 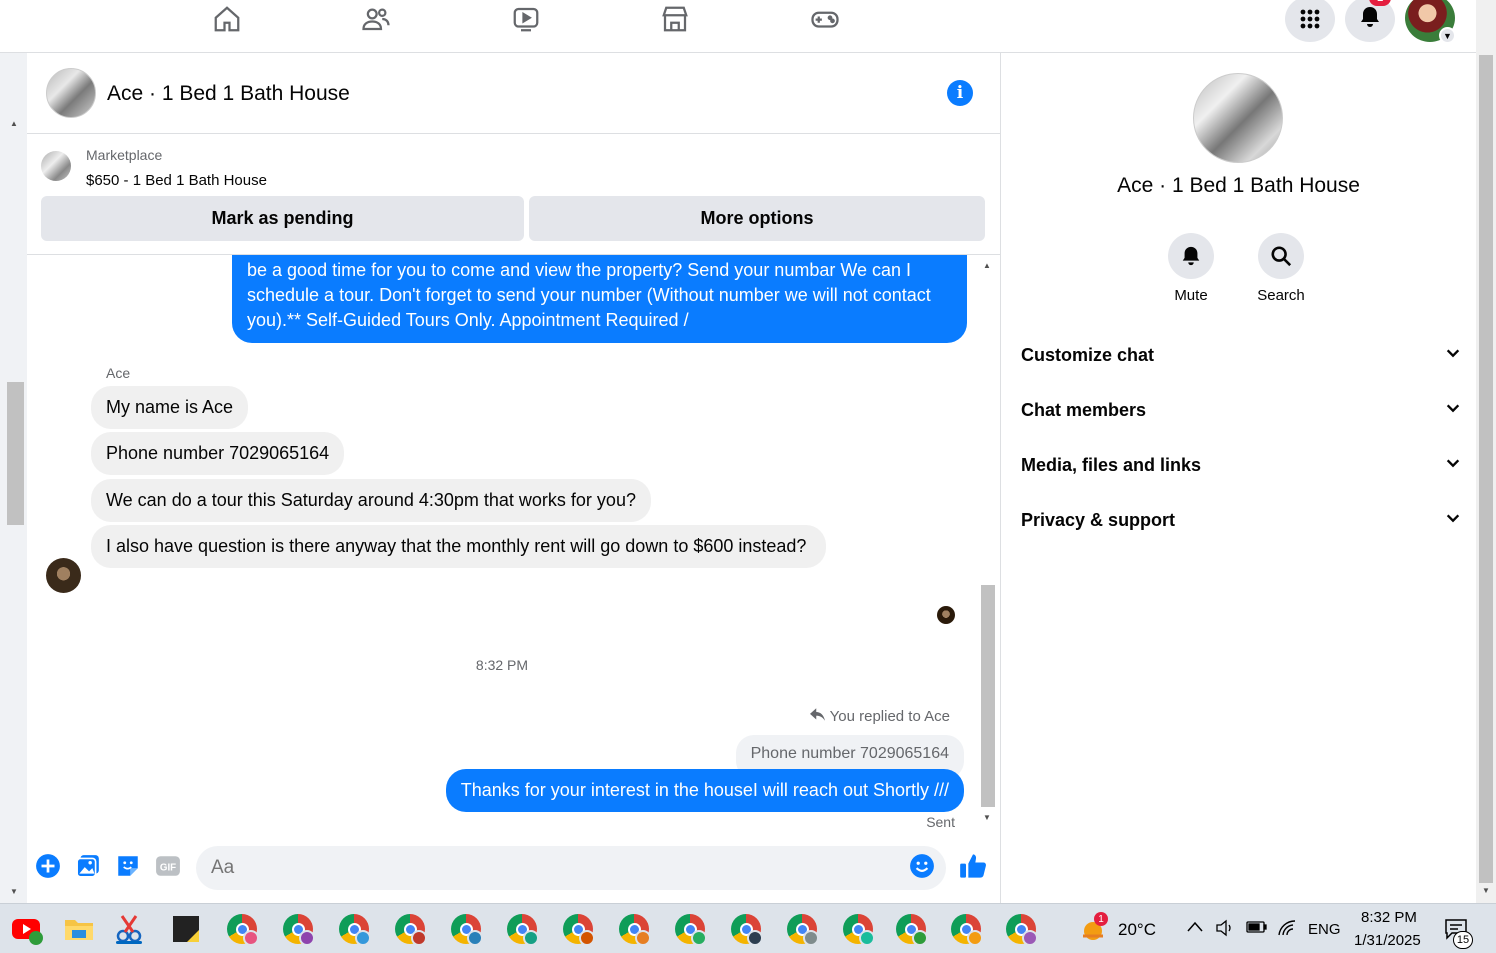 What do you see at coordinates (186, 929) in the screenshot?
I see `taskbar-app-sticky-notes` at bounding box center [186, 929].